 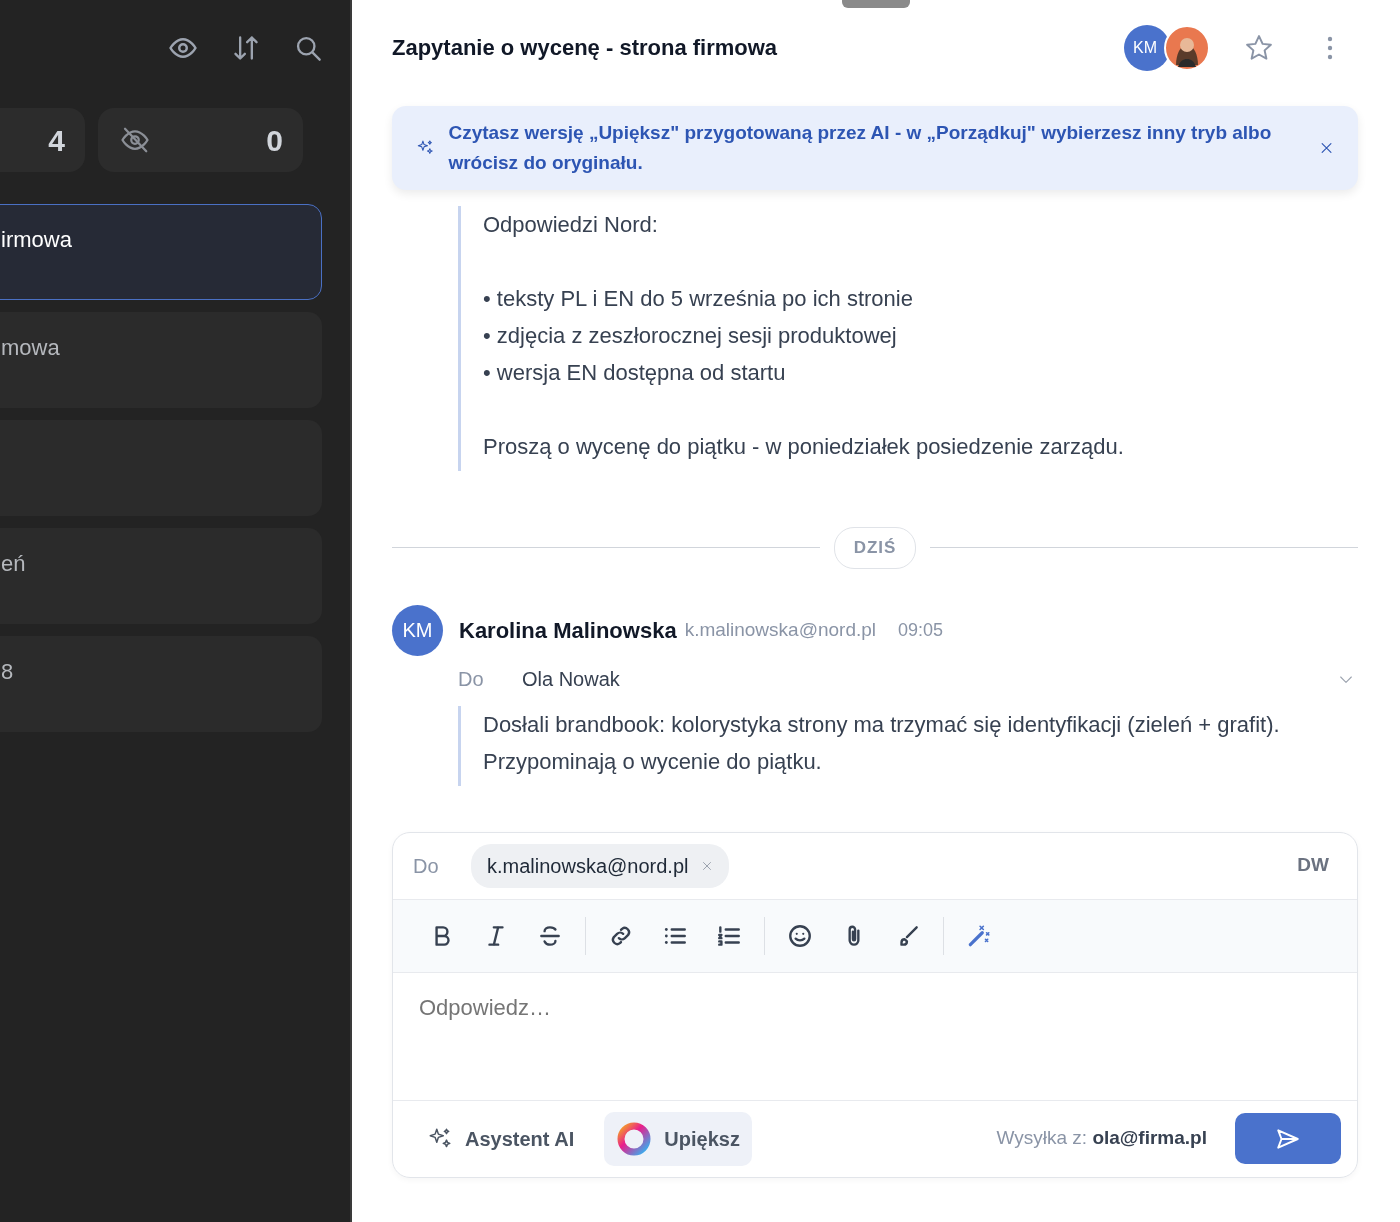 I want to click on stat-count: 0, so click(x=274, y=140).